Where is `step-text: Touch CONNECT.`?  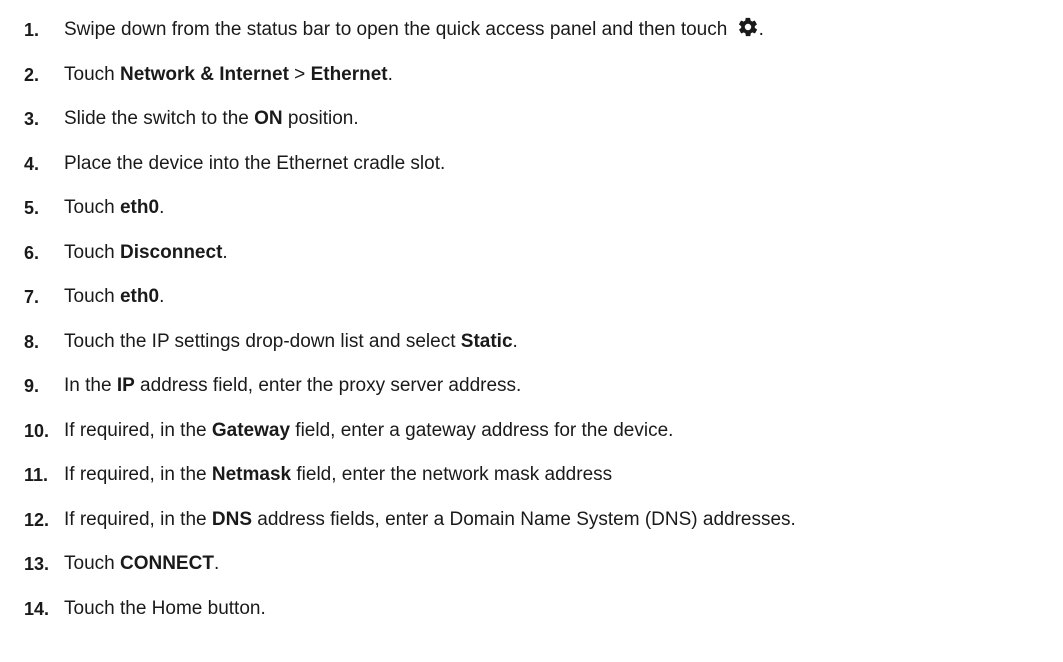
step-text: Touch CONNECT. is located at coordinates (141, 564).